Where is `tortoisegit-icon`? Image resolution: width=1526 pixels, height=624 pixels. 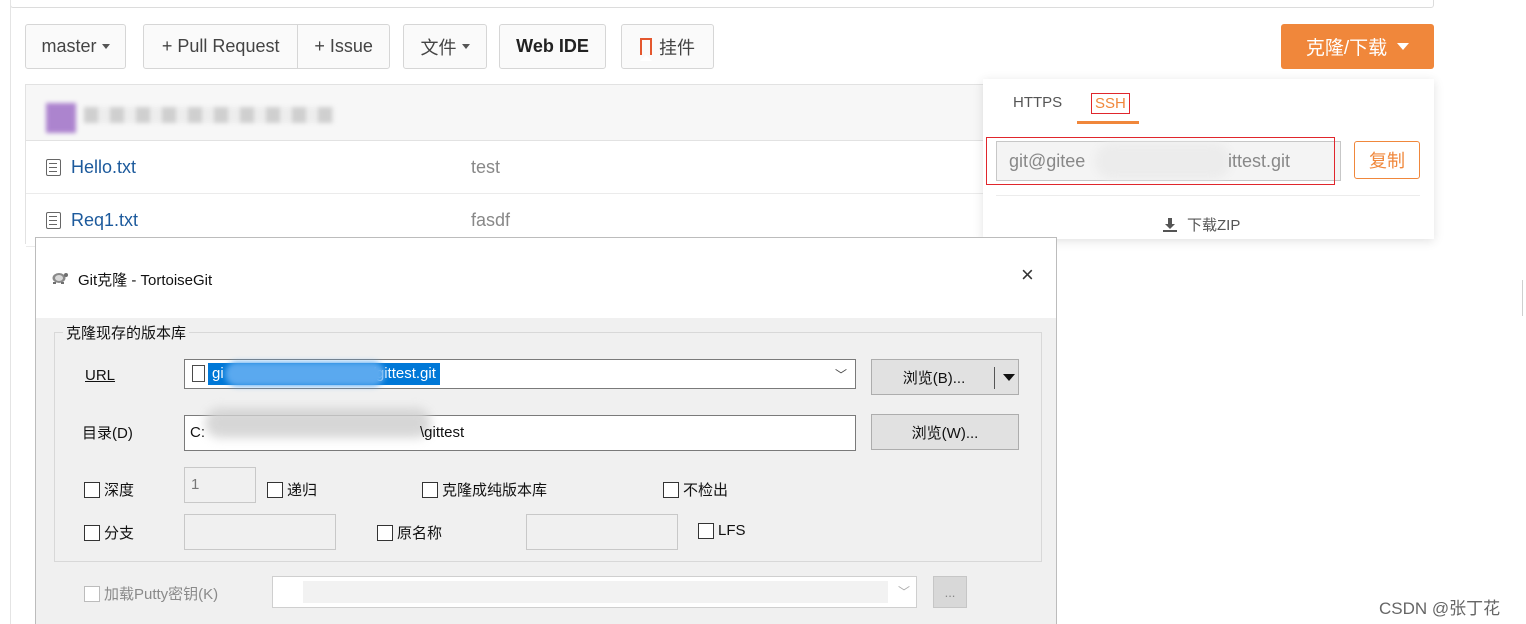
tortoisegit-icon is located at coordinates (60, 278).